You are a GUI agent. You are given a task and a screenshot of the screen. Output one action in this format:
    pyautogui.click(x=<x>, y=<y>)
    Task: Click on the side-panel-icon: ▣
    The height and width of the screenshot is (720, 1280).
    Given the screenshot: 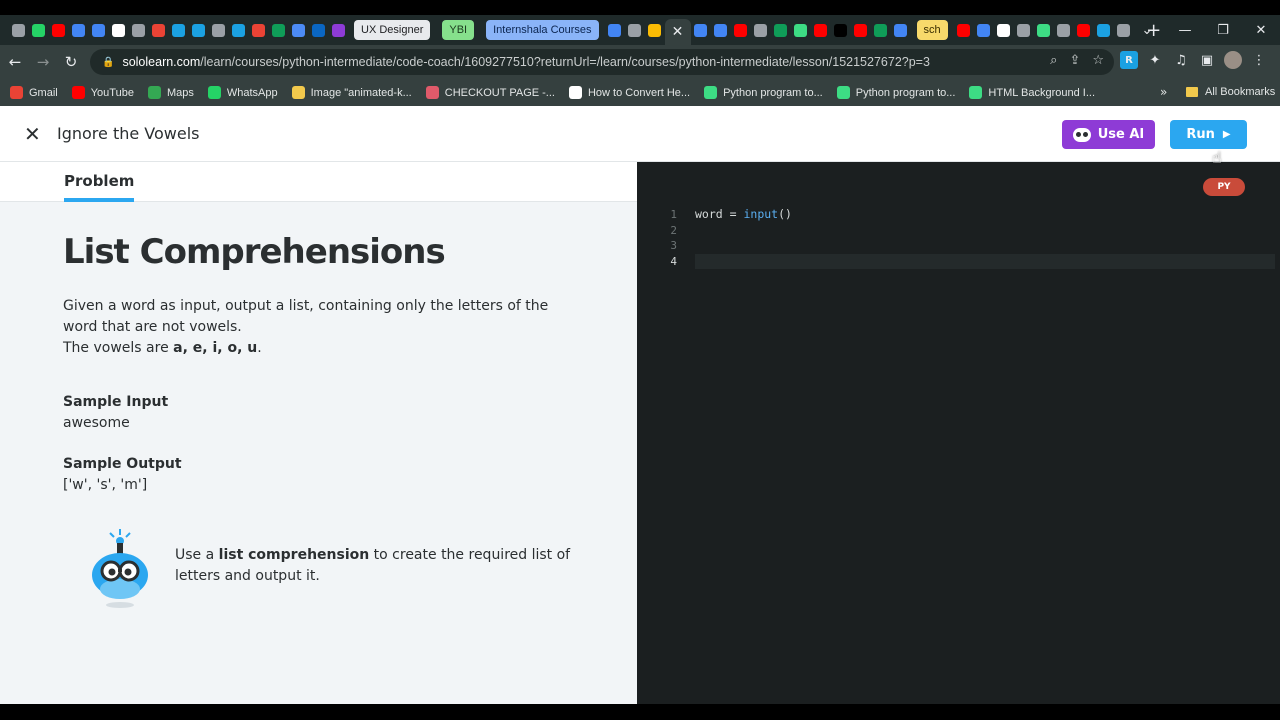 What is the action you would take?
    pyautogui.click(x=1207, y=60)
    